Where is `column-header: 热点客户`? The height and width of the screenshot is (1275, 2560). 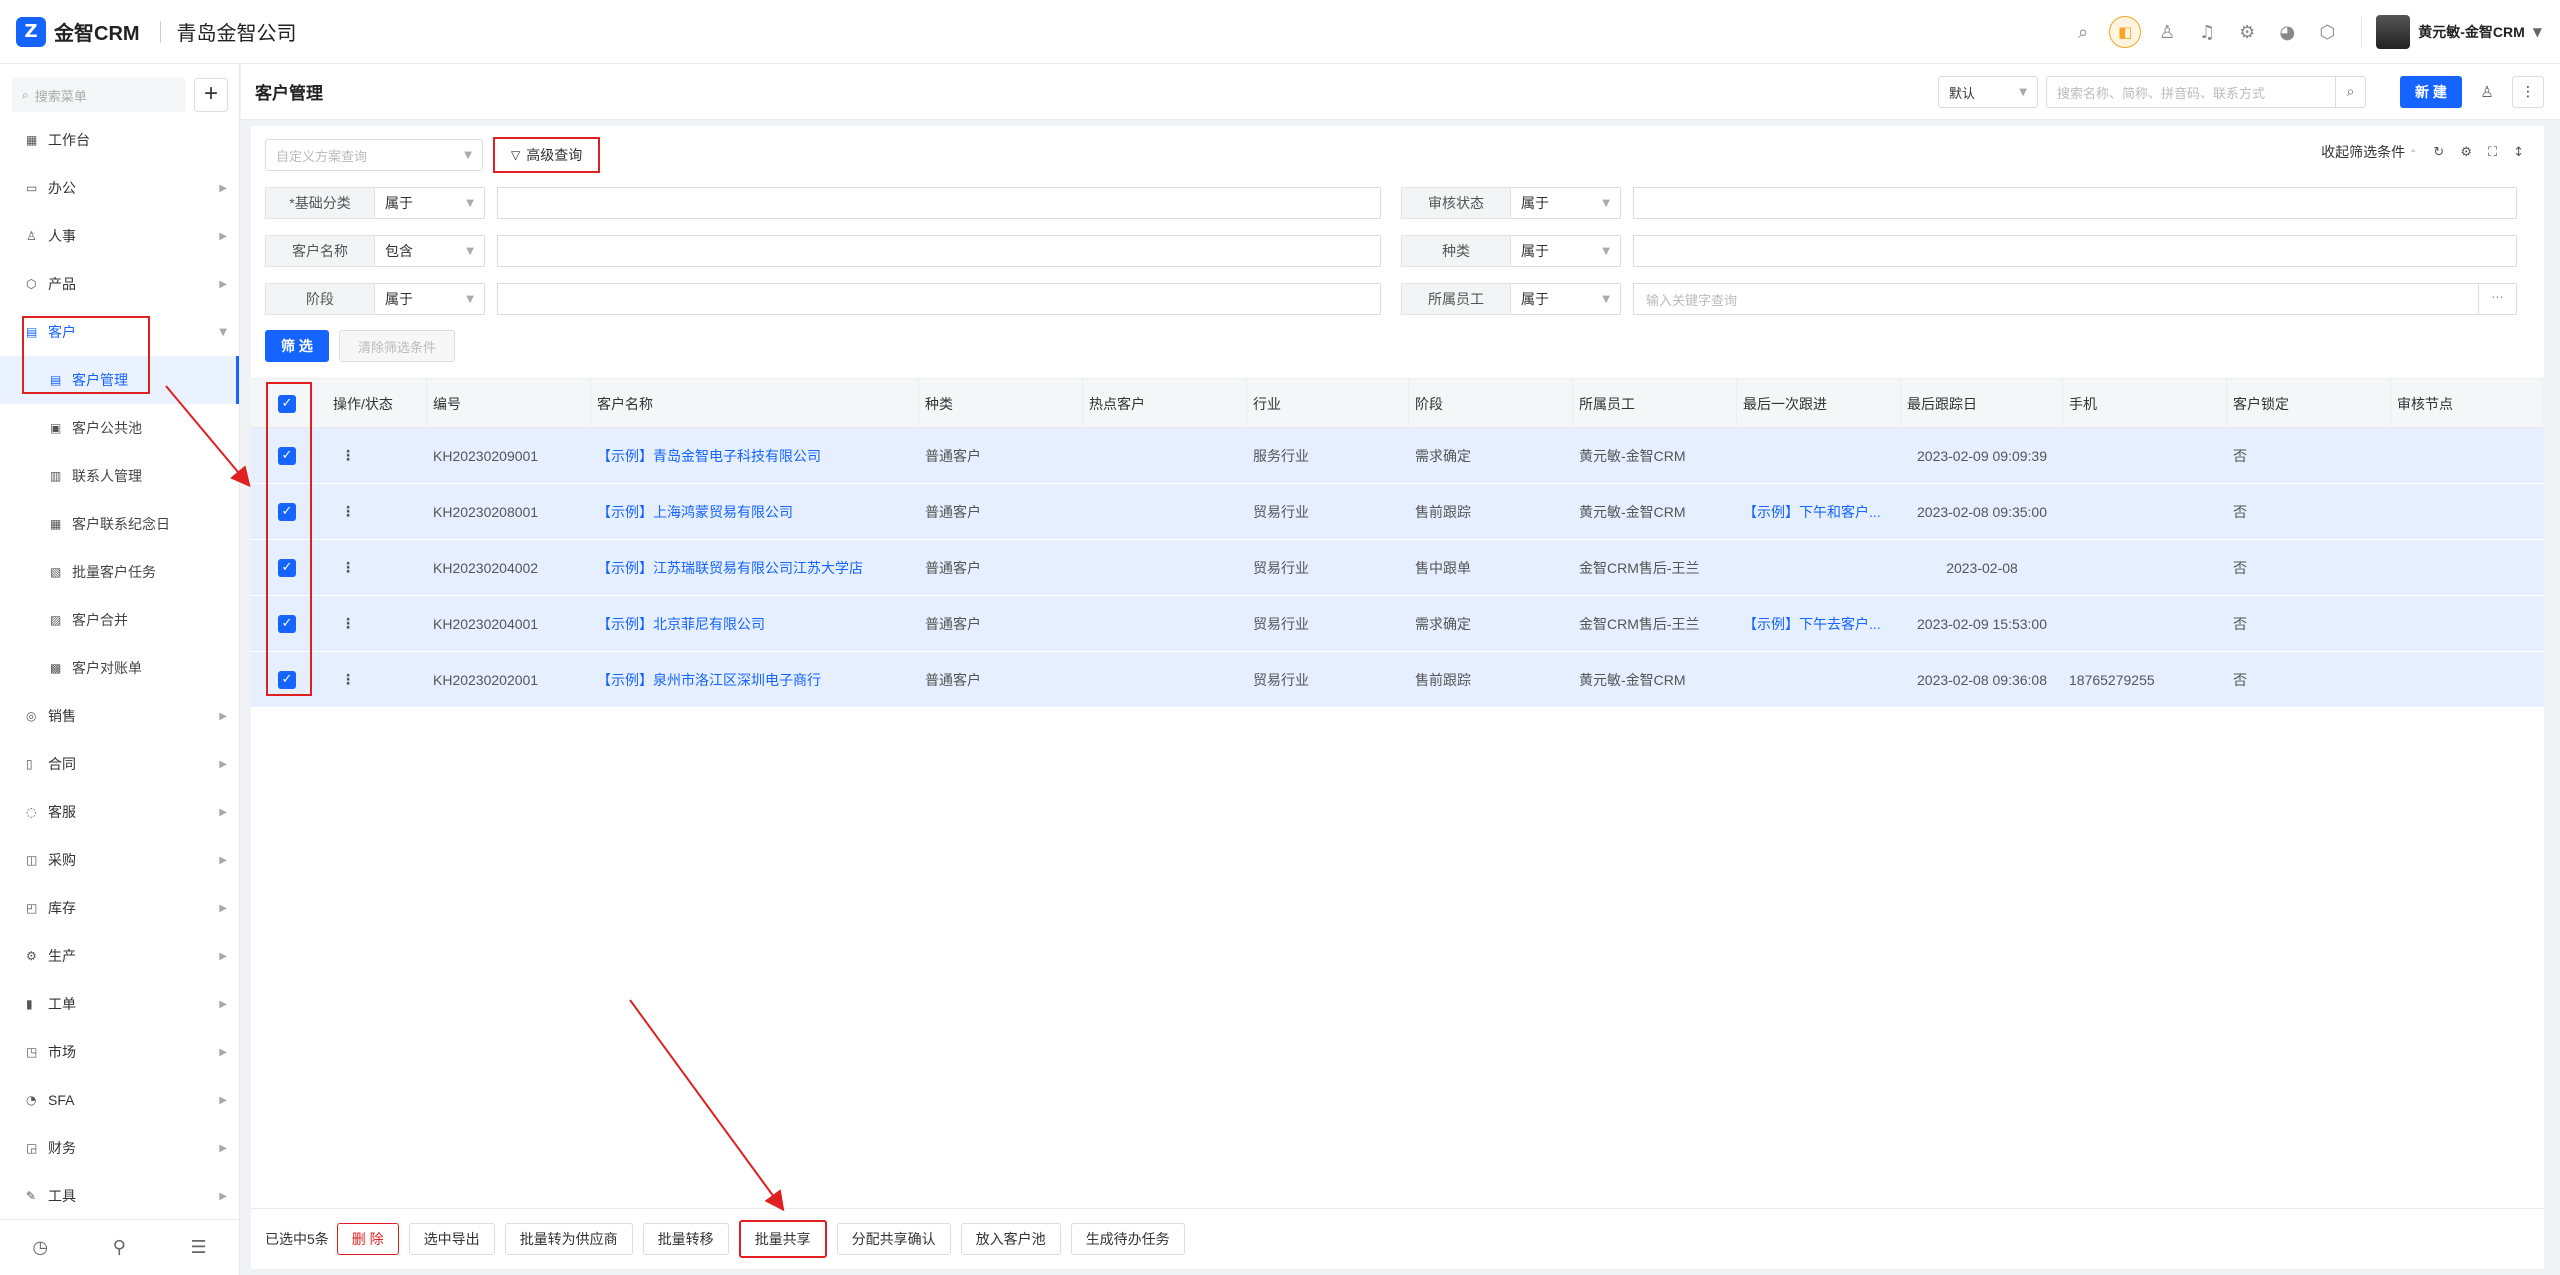
column-header: 热点客户 is located at coordinates (1165, 404).